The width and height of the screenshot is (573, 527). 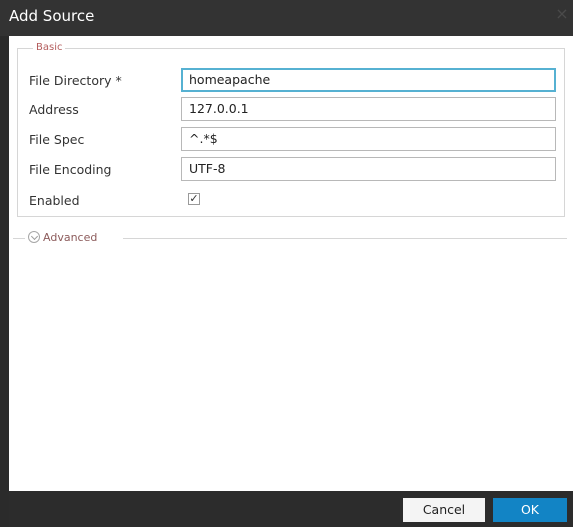 I want to click on file-encoding-input: UTF-8, so click(x=368, y=169).